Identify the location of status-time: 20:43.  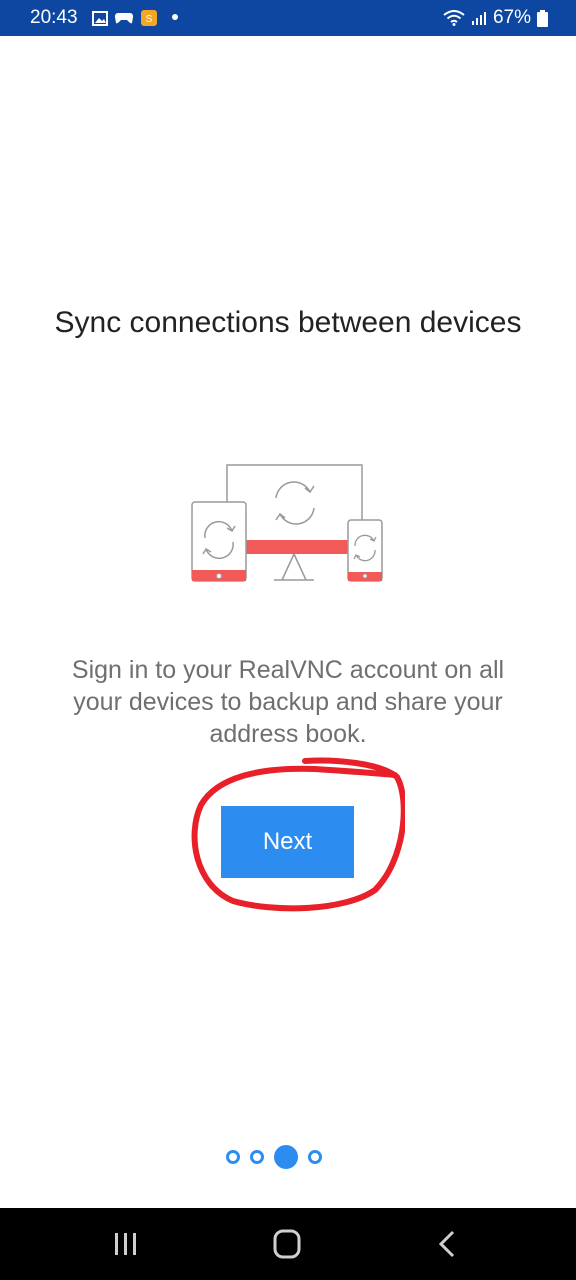
(54, 17).